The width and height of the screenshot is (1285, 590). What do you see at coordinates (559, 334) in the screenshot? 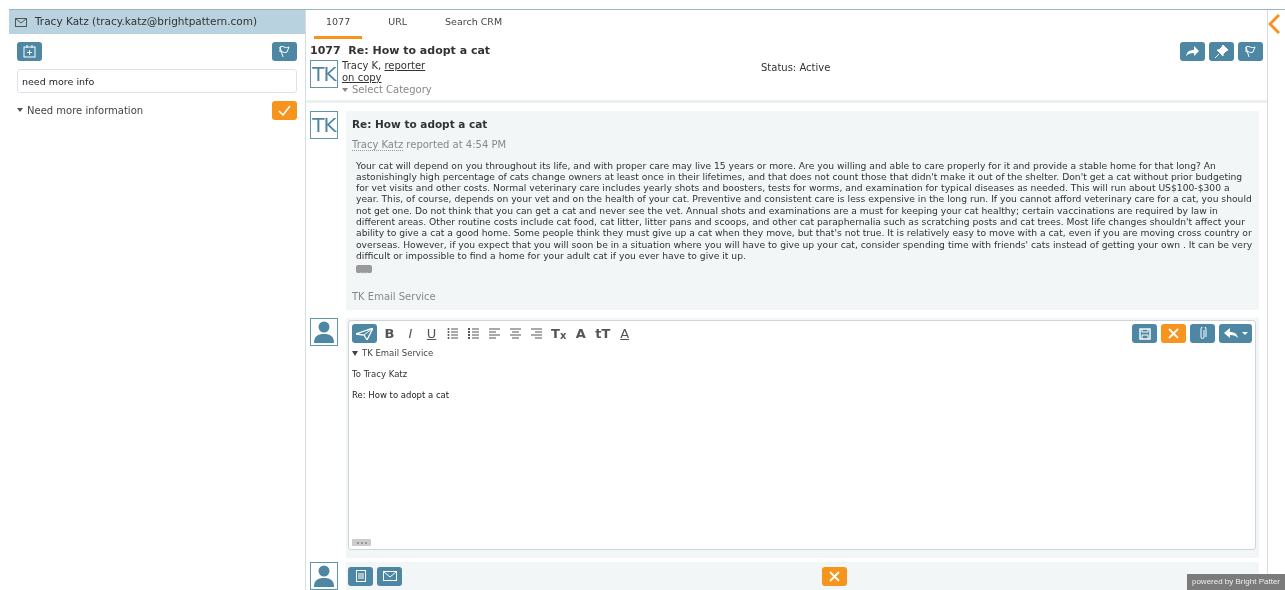
I see `format-button: T$_{x}$` at bounding box center [559, 334].